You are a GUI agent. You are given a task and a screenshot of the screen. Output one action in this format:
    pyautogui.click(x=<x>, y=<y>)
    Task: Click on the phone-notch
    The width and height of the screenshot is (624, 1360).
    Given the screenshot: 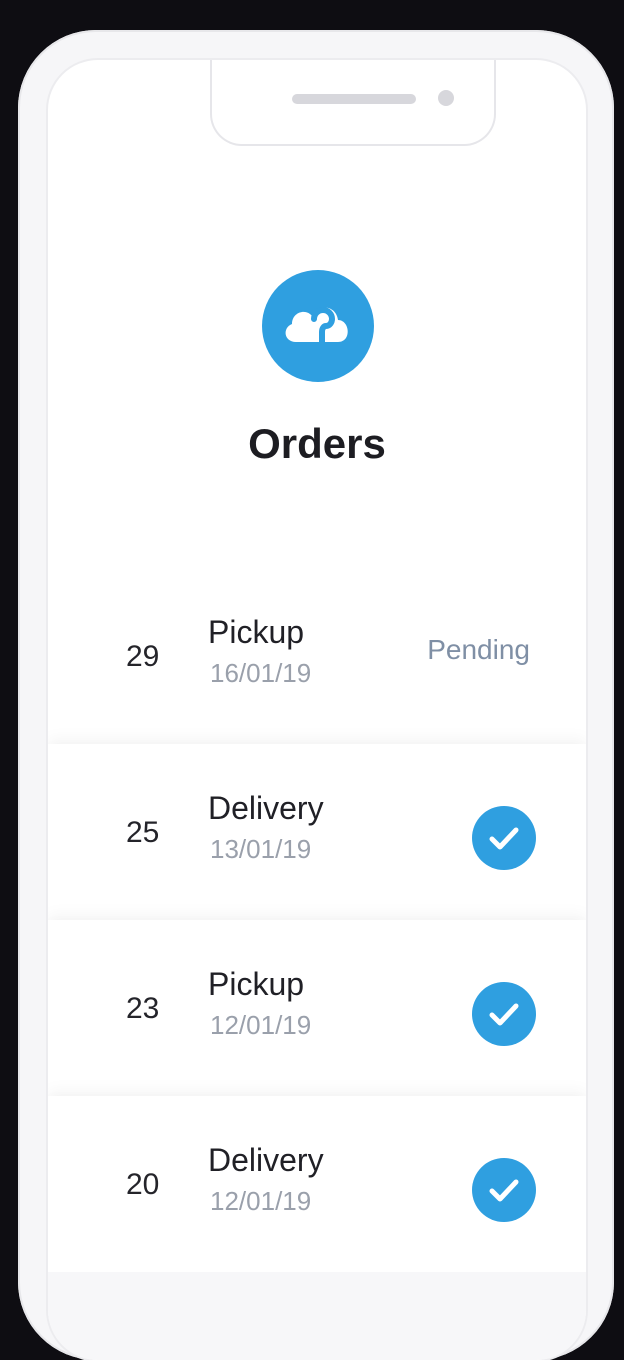 What is the action you would take?
    pyautogui.click(x=353, y=103)
    